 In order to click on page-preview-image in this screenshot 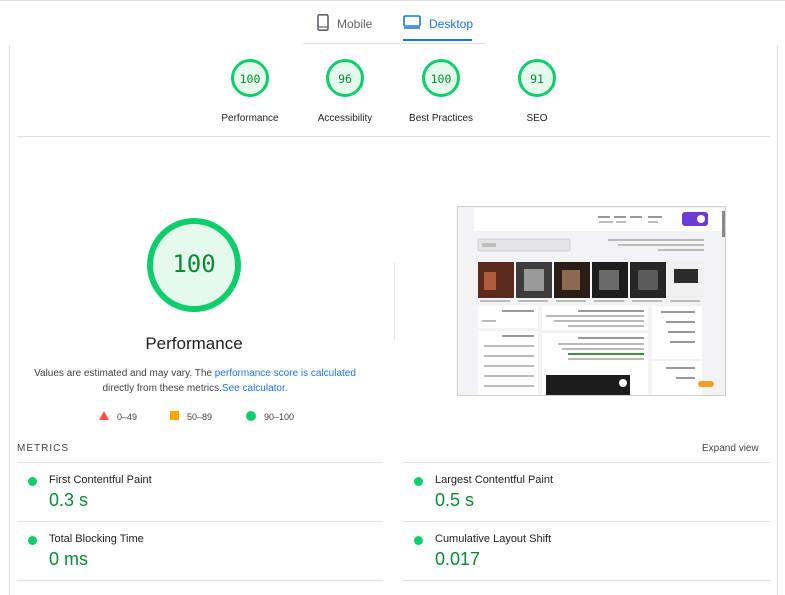, I will do `click(591, 301)`.